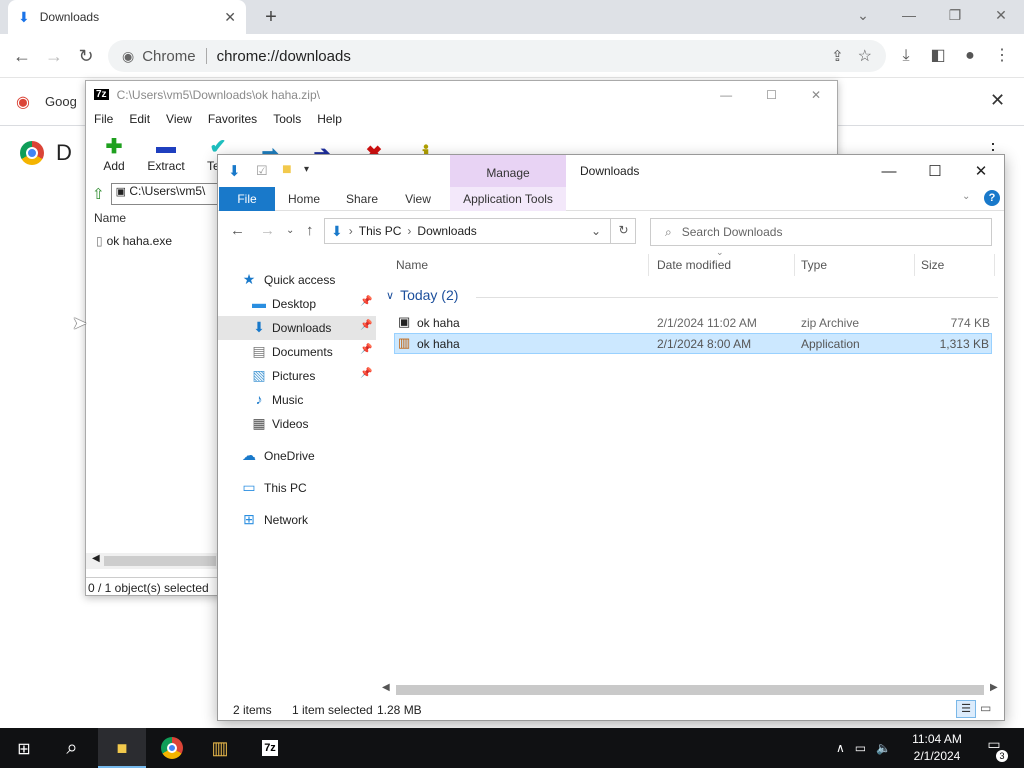  What do you see at coordinates (966, 709) in the screenshot?
I see `details-view-icon: ☰` at bounding box center [966, 709].